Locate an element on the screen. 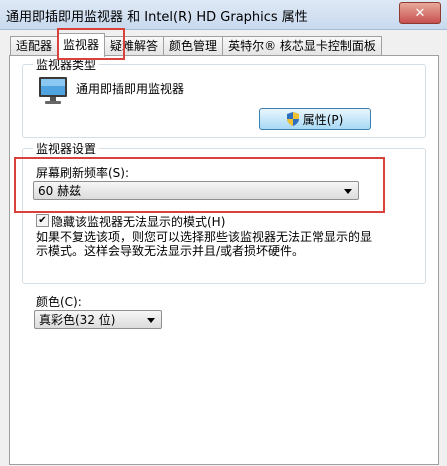 This screenshot has width=447, height=466. highlight-tab-box is located at coordinates (91, 44).